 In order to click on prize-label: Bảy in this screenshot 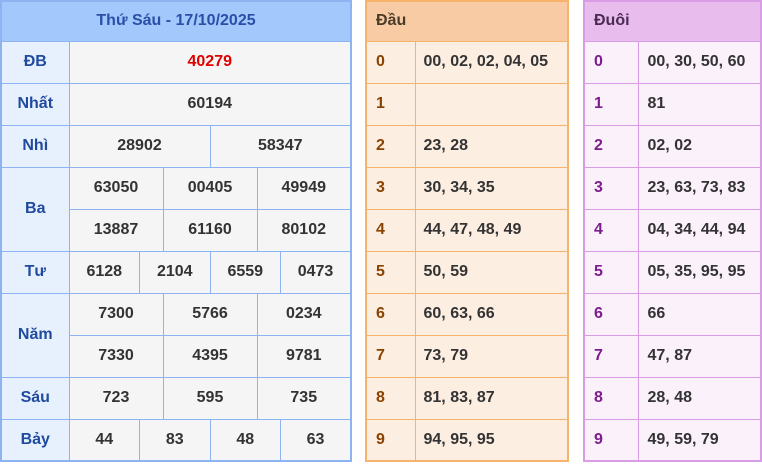, I will do `click(35, 440)`.